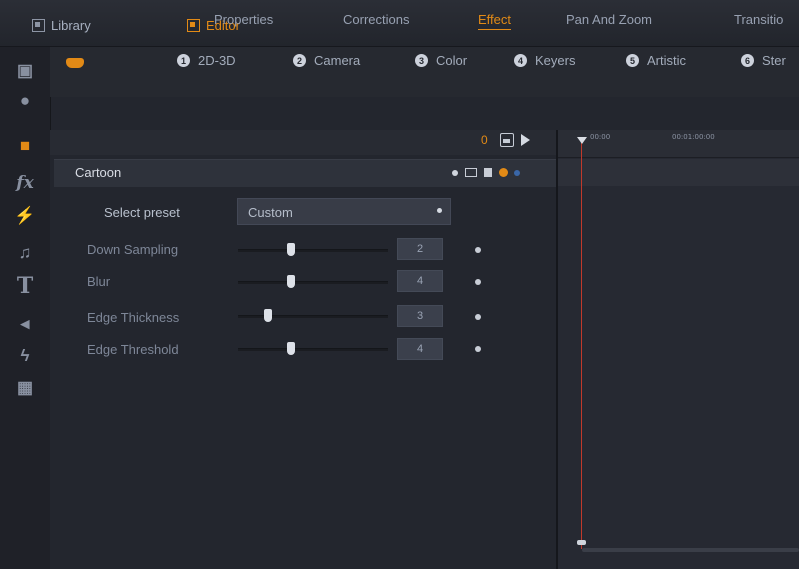 The height and width of the screenshot is (569, 799). What do you see at coordinates (270, 212) in the screenshot?
I see `preset-value: Custom` at bounding box center [270, 212].